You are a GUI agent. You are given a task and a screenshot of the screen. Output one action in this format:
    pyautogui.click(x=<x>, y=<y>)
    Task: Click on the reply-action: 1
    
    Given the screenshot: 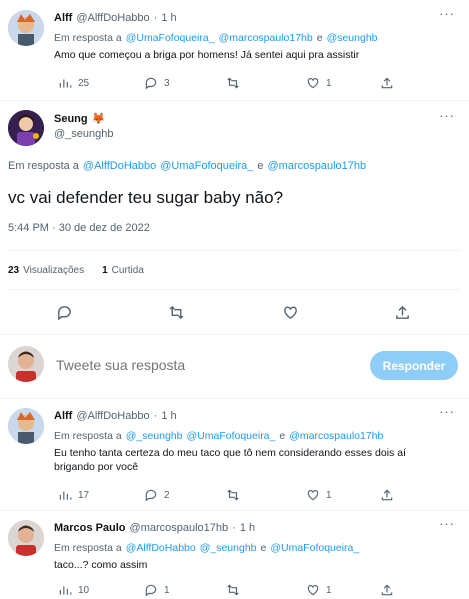 What is the action you would take?
    pyautogui.click(x=157, y=590)
    